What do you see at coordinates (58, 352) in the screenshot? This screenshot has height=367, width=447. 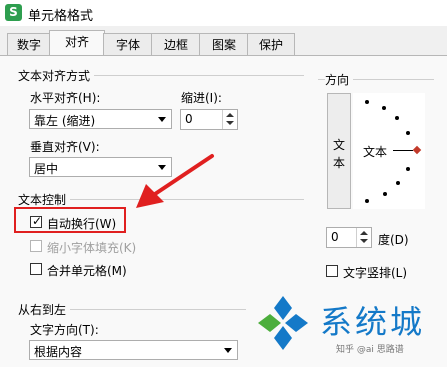 I see `text-direction-value: 根据内容` at bounding box center [58, 352].